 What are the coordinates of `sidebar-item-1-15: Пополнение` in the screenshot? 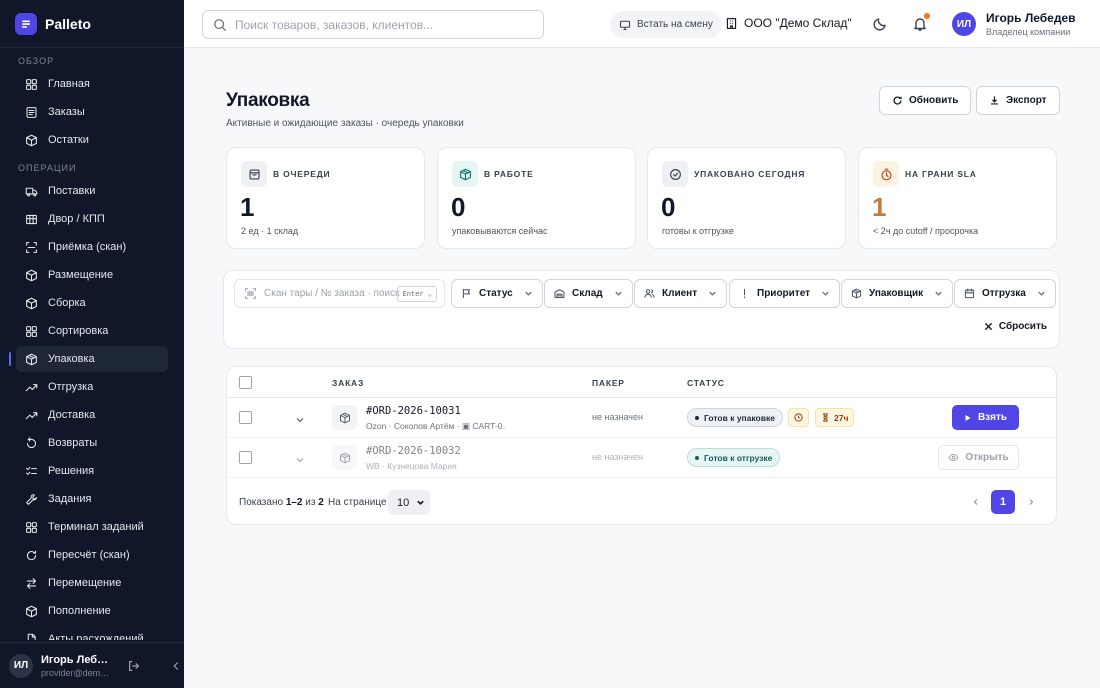 It's located at (92, 611).